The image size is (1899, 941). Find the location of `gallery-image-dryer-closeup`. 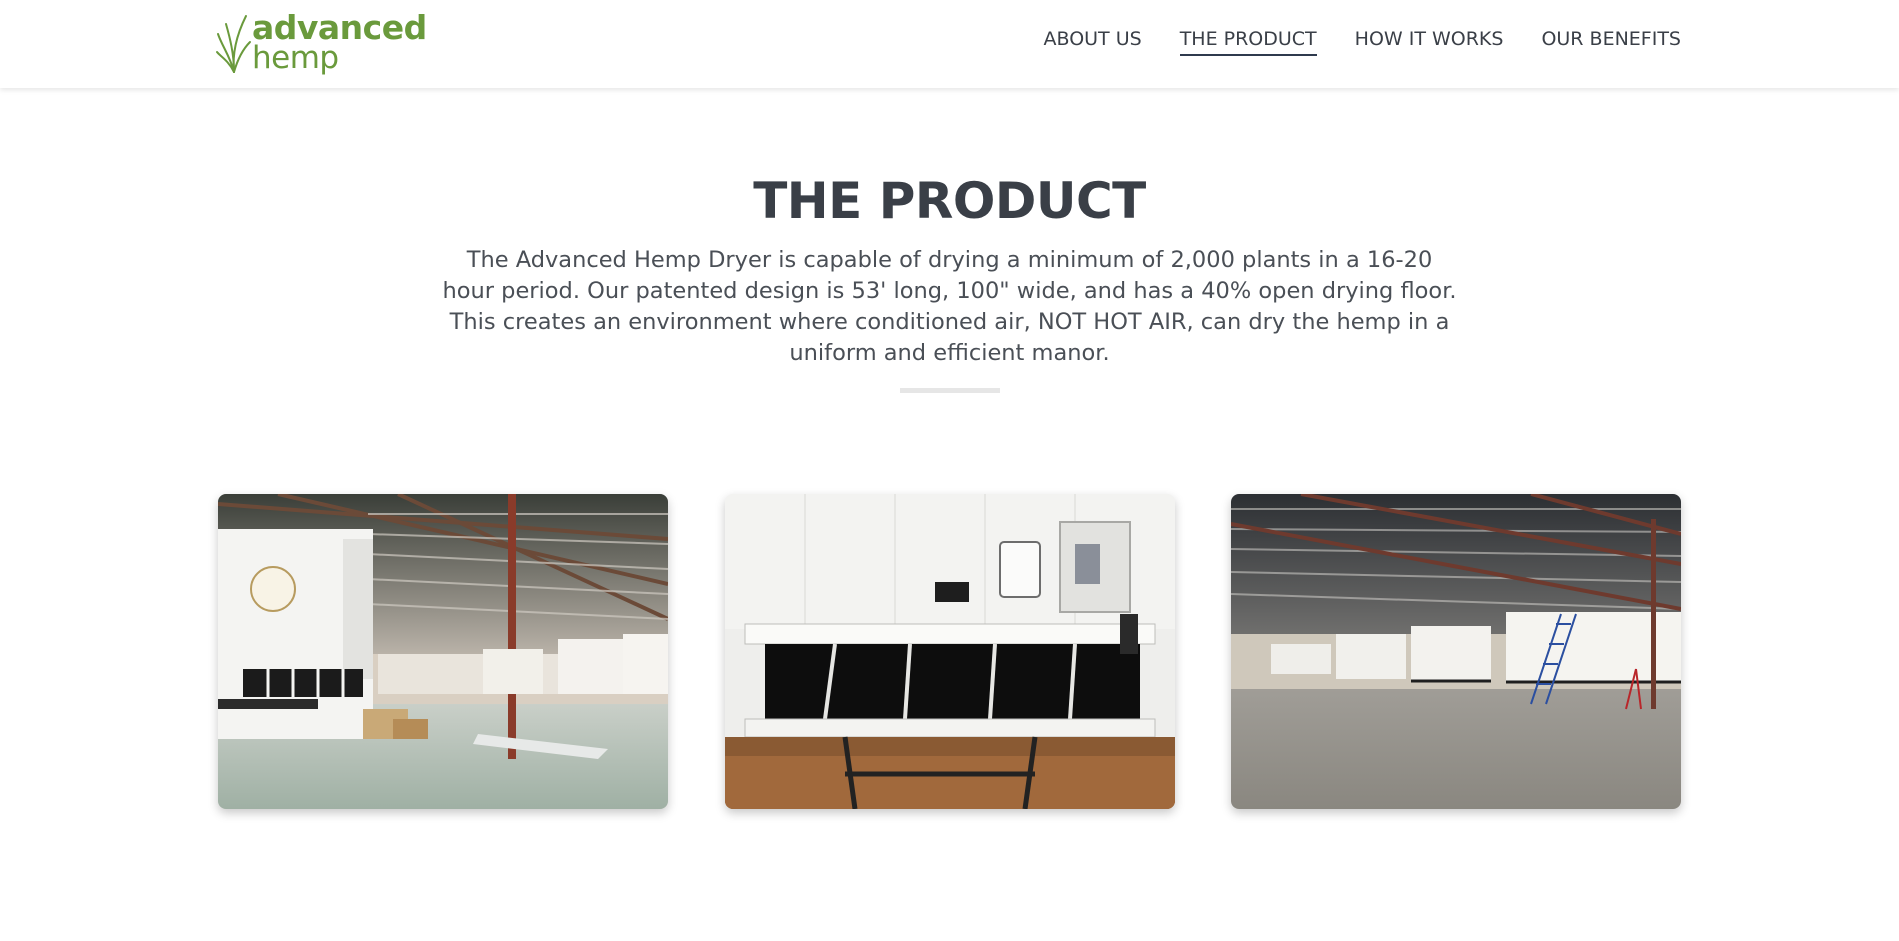

gallery-image-dryer-closeup is located at coordinates (950, 651).